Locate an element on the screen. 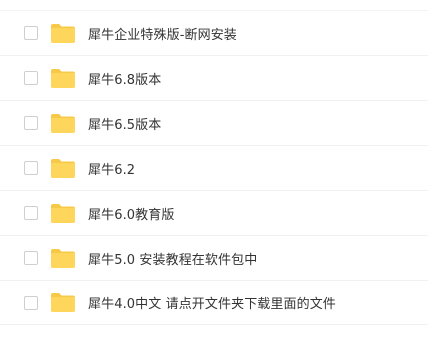 Image resolution: width=428 pixels, height=355 pixels. list-item: 犀牛4.0中文 请点开文件夹下载里面的文件 is located at coordinates (214, 302).